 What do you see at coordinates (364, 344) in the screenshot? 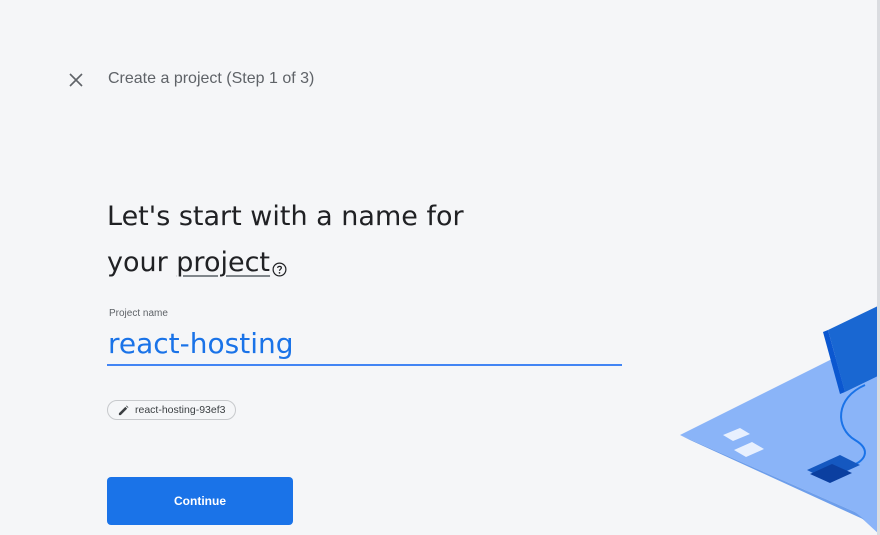
I see `project-name-input` at bounding box center [364, 344].